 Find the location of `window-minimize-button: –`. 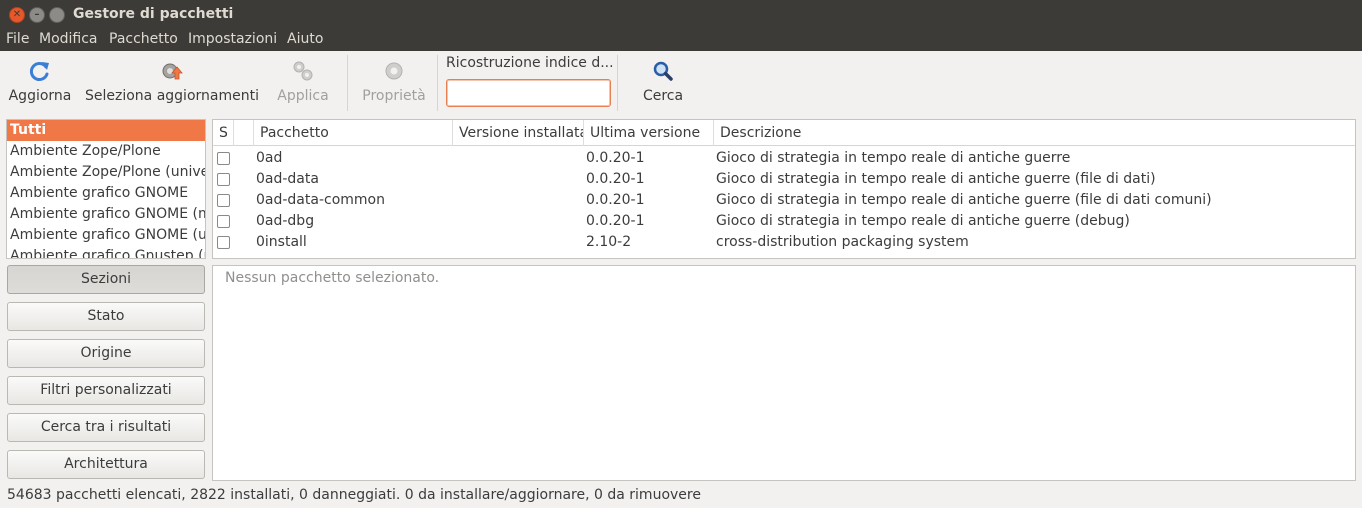

window-minimize-button: – is located at coordinates (37, 15).